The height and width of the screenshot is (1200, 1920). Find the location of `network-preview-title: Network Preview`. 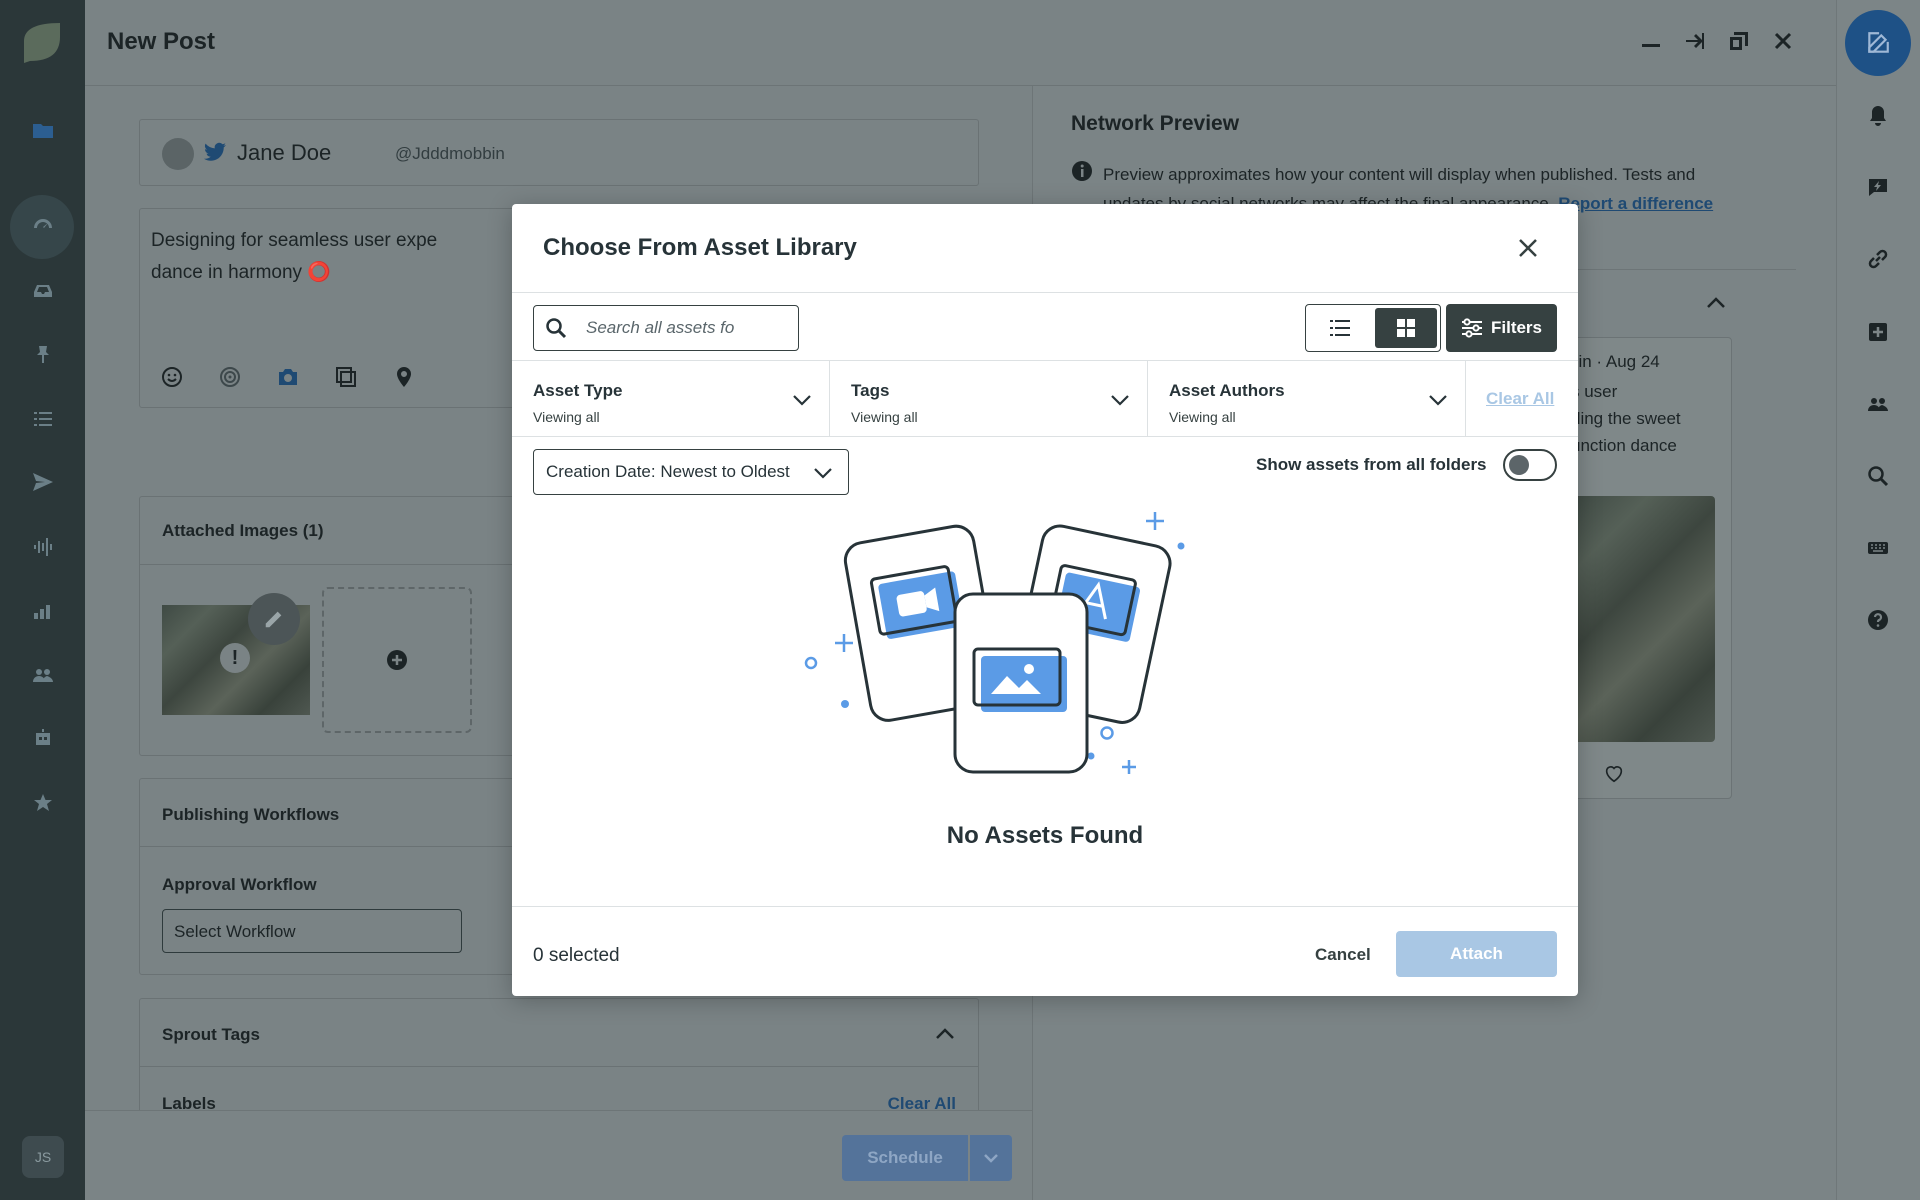

network-preview-title: Network Preview is located at coordinates (1155, 123).